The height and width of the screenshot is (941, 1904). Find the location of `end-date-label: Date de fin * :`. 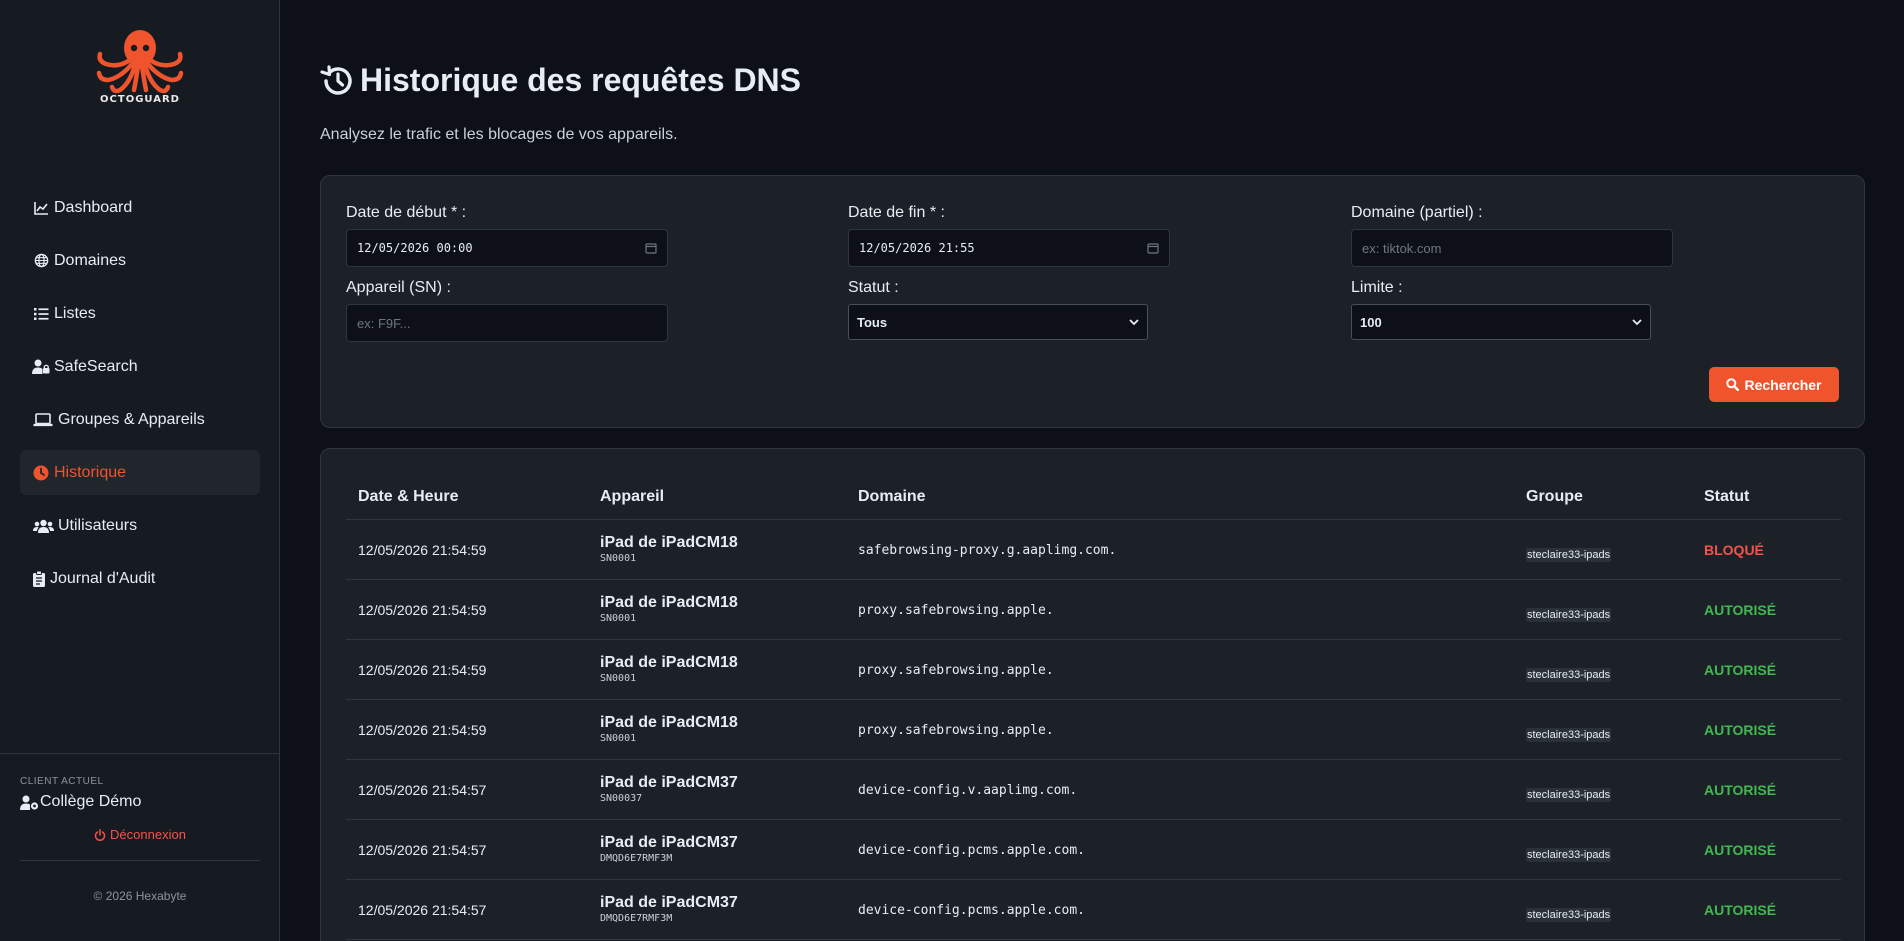

end-date-label: Date de fin * : is located at coordinates (896, 212).